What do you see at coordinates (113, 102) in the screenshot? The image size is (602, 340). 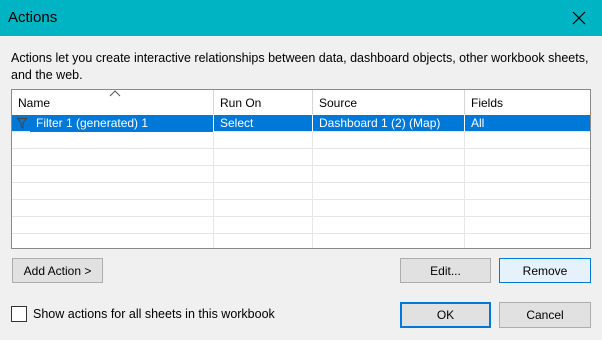 I see `column-header-name: Name` at bounding box center [113, 102].